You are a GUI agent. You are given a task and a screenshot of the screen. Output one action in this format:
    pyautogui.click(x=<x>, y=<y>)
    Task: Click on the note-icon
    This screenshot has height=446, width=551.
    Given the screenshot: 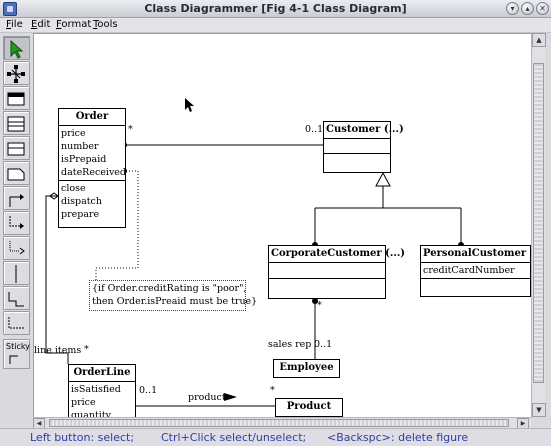 What is the action you would take?
    pyautogui.click(x=16, y=174)
    